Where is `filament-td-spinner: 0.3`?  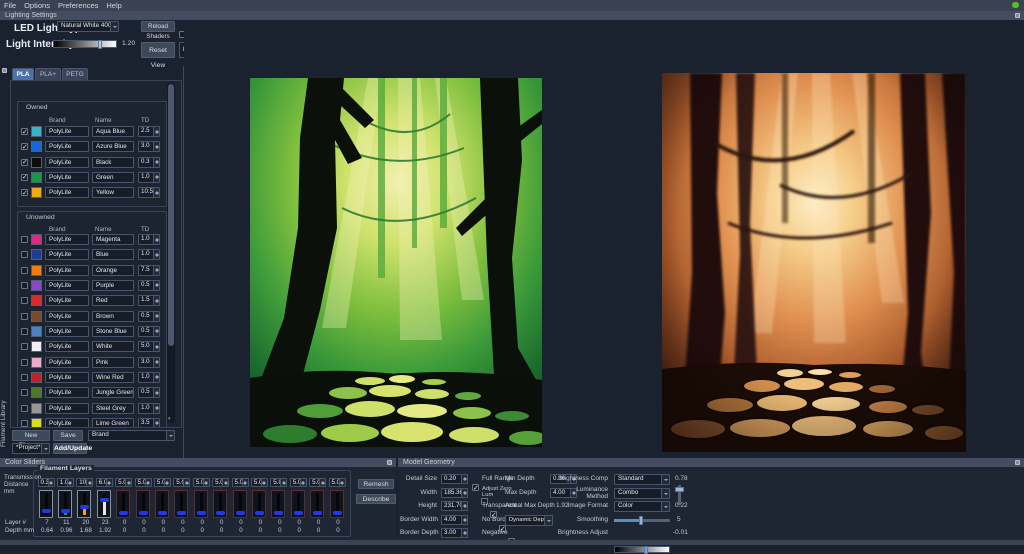 filament-td-spinner: 0.3 is located at coordinates (149, 162).